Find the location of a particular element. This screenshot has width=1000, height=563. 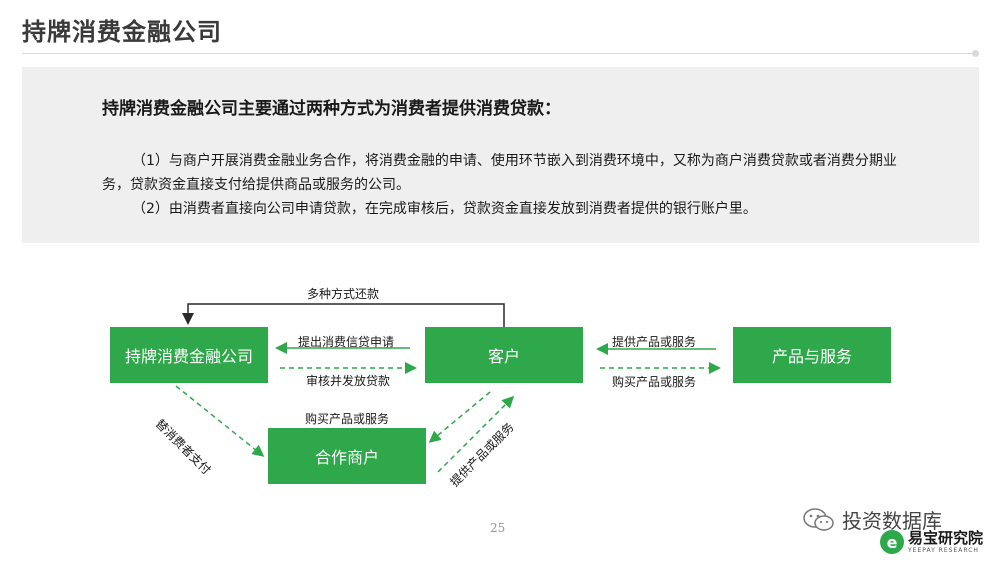

wechat-icon is located at coordinates (818, 519).